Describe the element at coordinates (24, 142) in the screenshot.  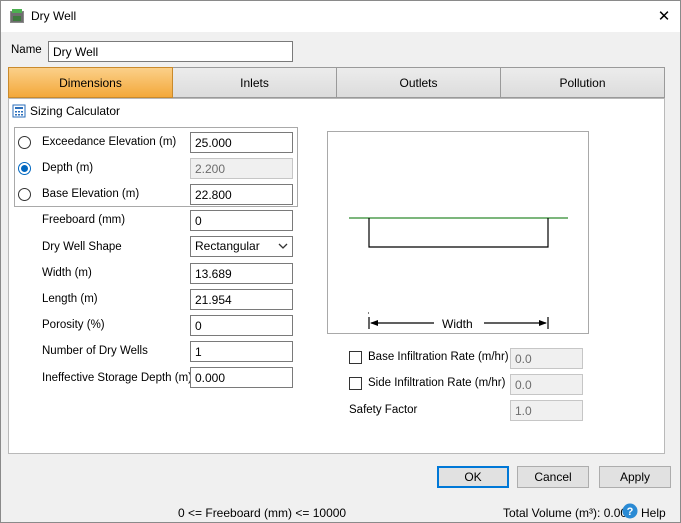
I see `exceedance-elevation-radio` at that location.